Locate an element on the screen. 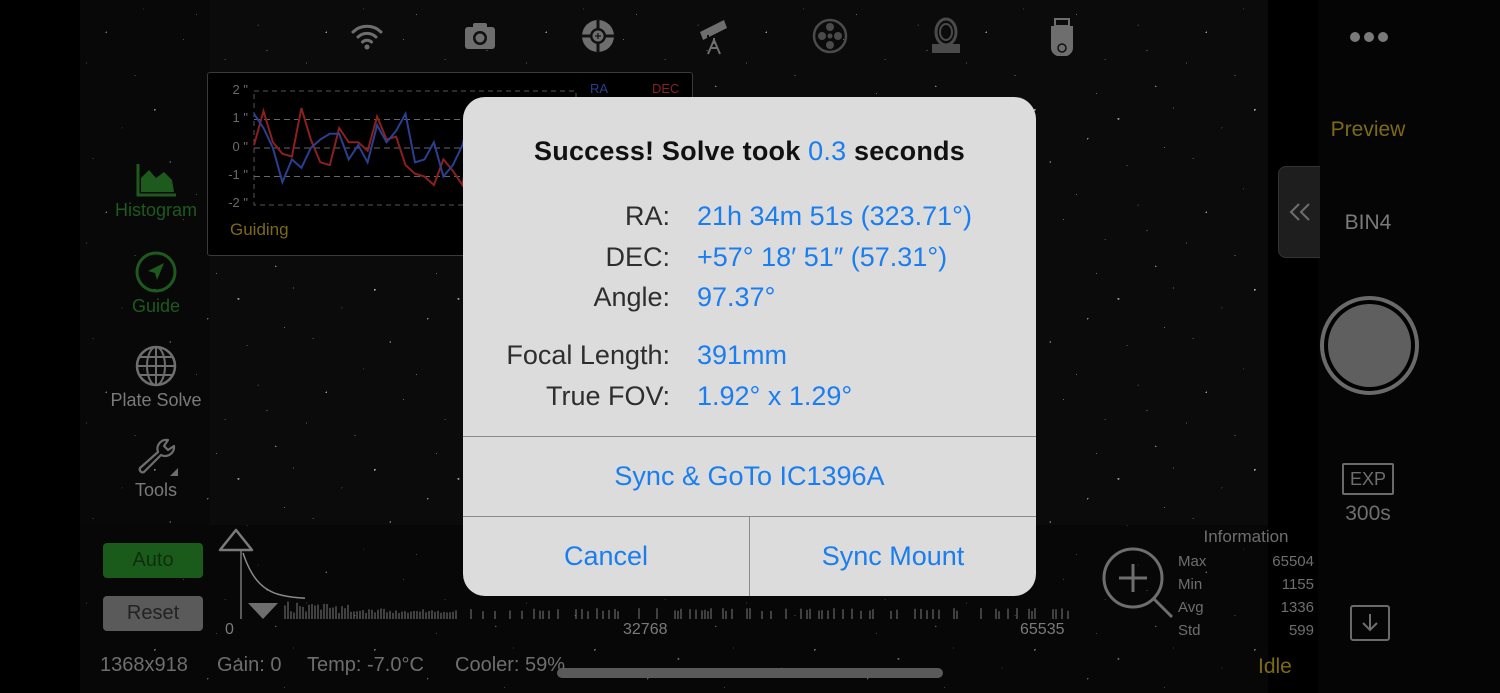 Image resolution: width=1500 pixels, height=693 pixels. nav-tools: Tools is located at coordinates (156, 468).